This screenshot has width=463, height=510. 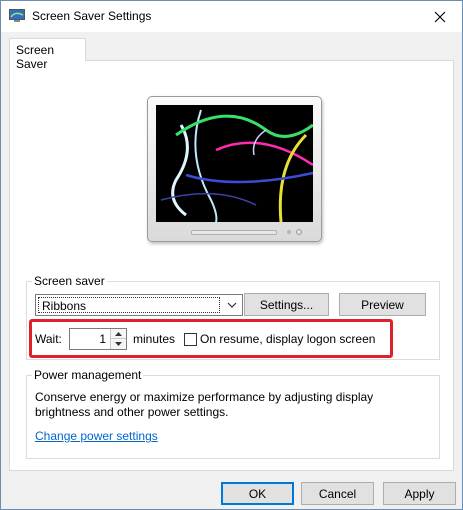 I want to click on window-title: Screen Saver Settings, so click(x=92, y=16).